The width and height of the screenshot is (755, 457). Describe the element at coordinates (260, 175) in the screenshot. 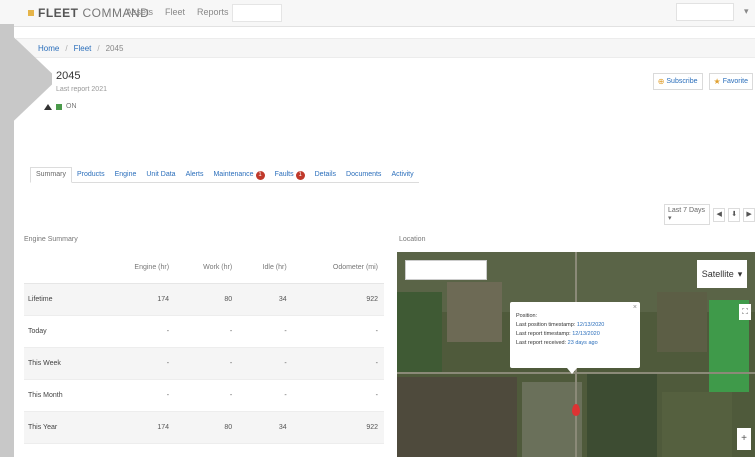

I see `maintenance-badge: 1` at that location.